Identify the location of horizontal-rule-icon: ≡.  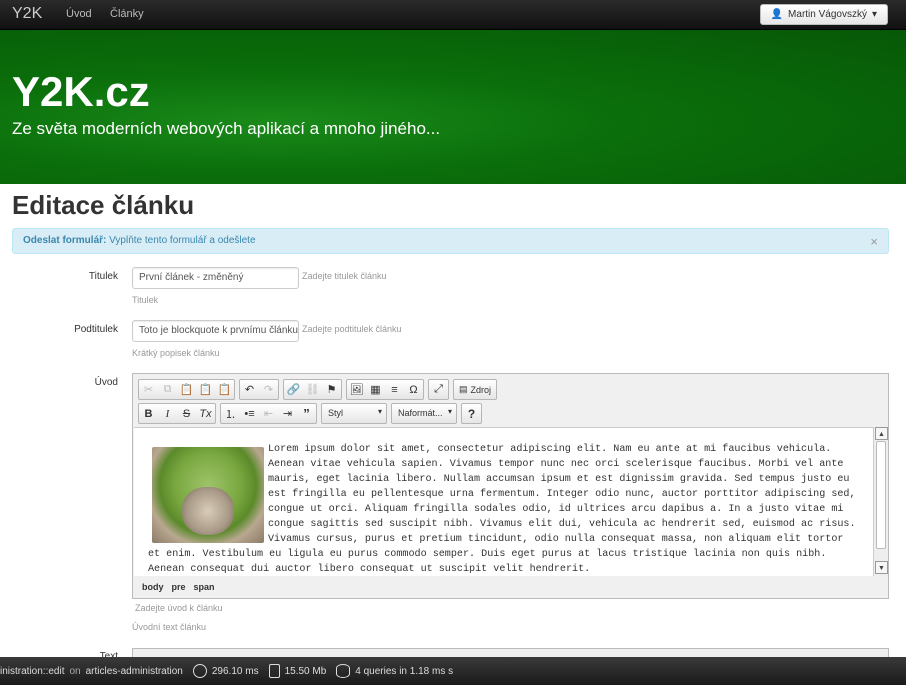
(394, 389).